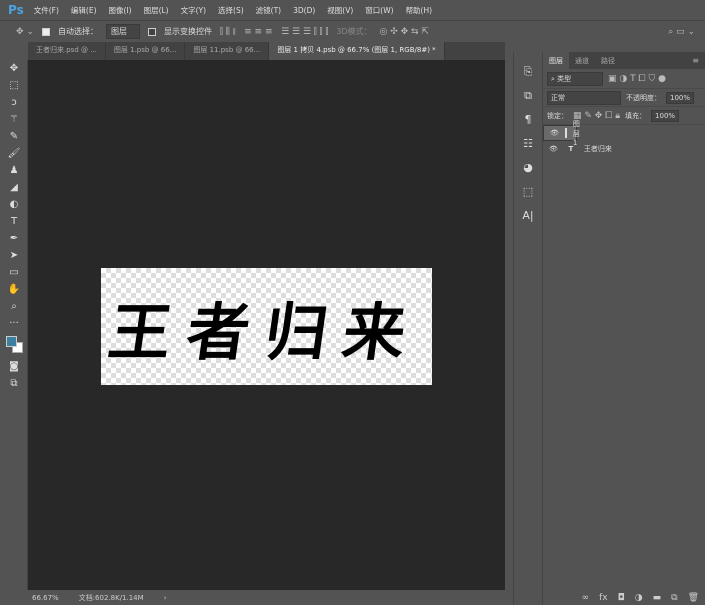 The height and width of the screenshot is (605, 705). What do you see at coordinates (695, 60) in the screenshot?
I see `panel-menu-icon: ≡` at bounding box center [695, 60].